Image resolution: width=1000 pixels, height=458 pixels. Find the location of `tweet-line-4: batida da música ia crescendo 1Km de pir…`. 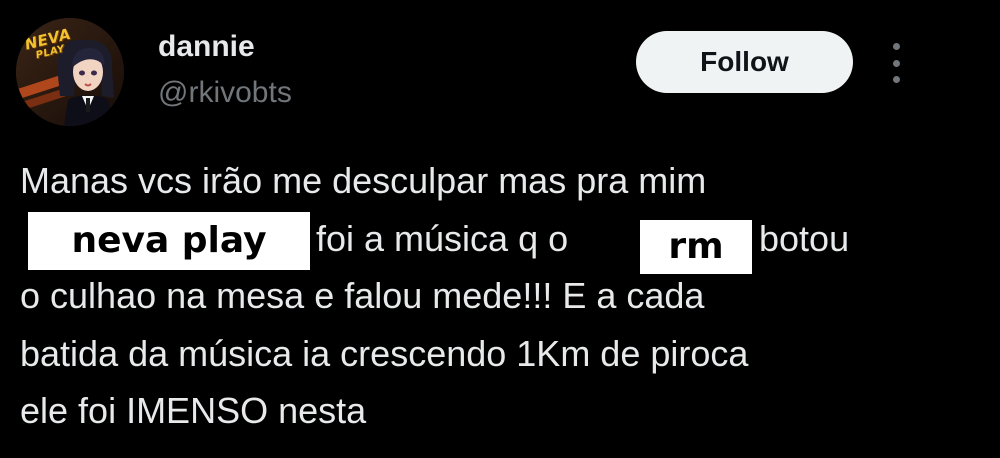

tweet-line-4: batida da música ia crescendo 1Km de pir… is located at coordinates (500, 354).